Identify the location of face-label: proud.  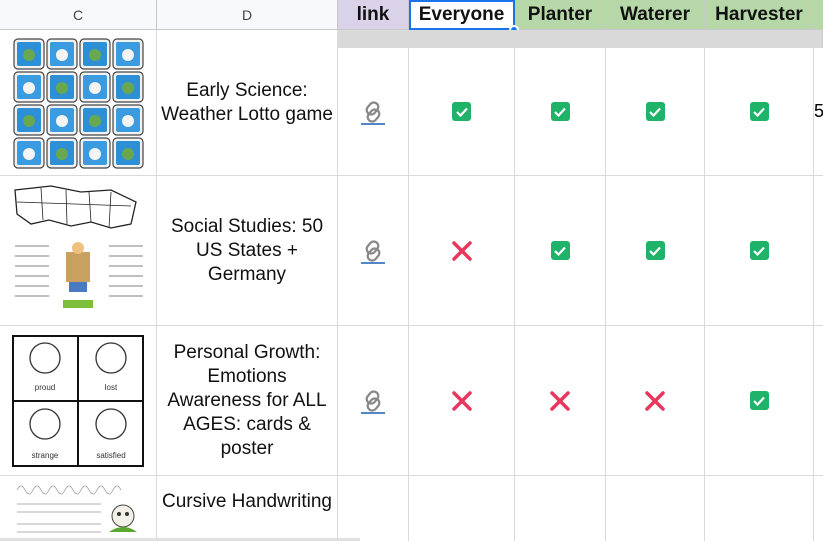
(45, 387).